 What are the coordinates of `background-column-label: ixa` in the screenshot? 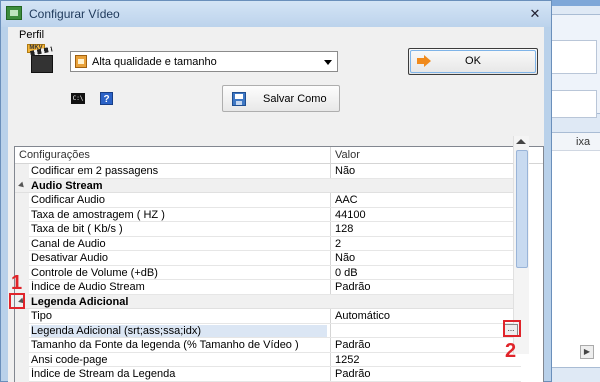 It's located at (583, 142).